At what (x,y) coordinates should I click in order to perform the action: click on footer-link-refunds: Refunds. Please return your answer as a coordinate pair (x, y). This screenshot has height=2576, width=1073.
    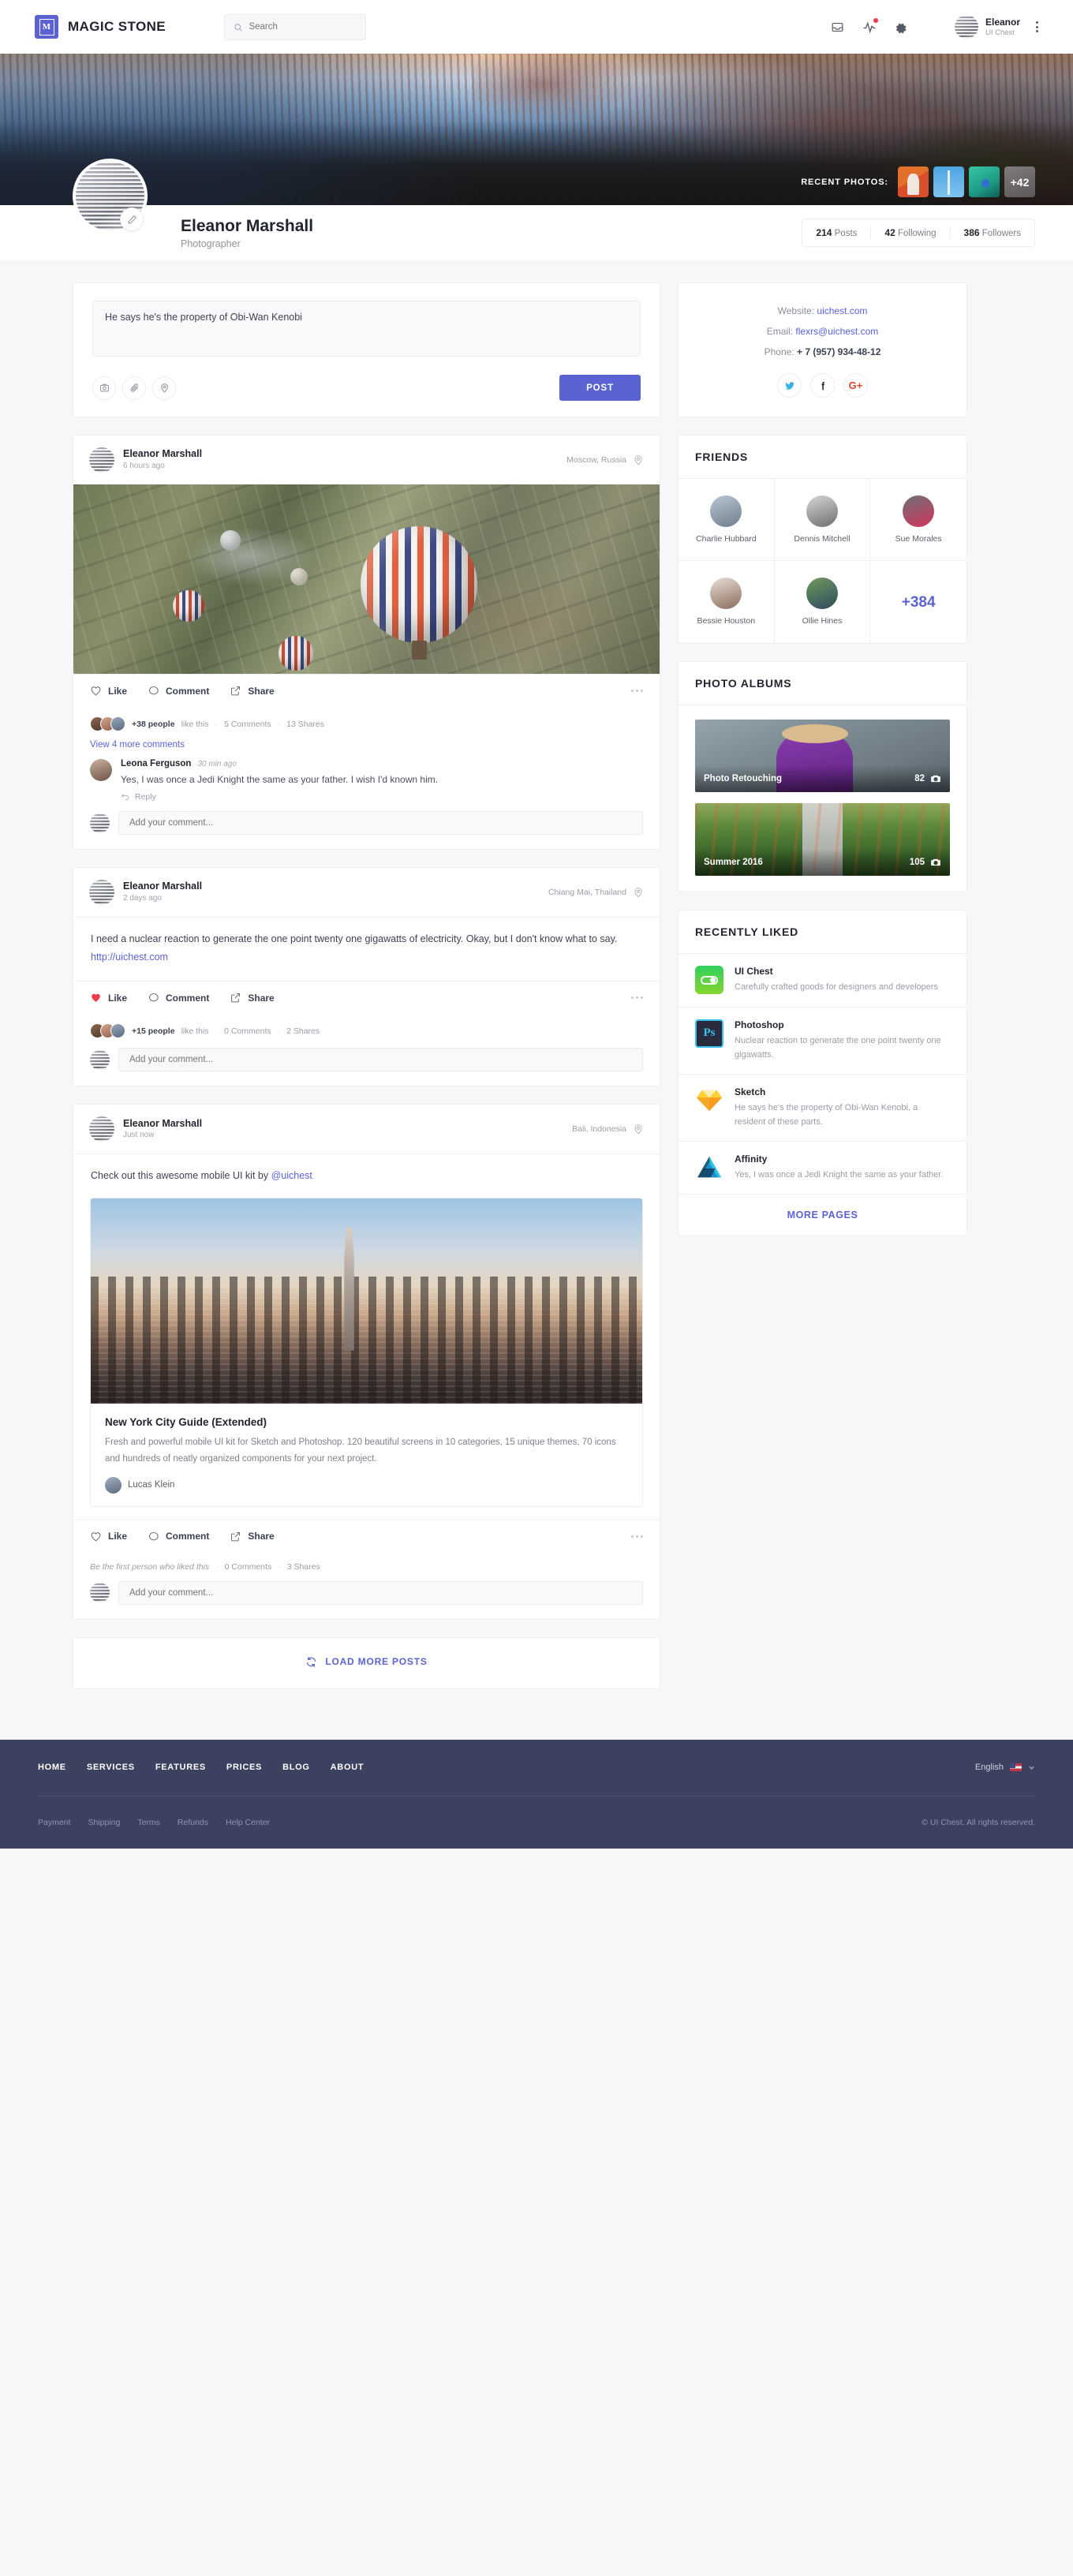
    Looking at the image, I should click on (193, 1823).